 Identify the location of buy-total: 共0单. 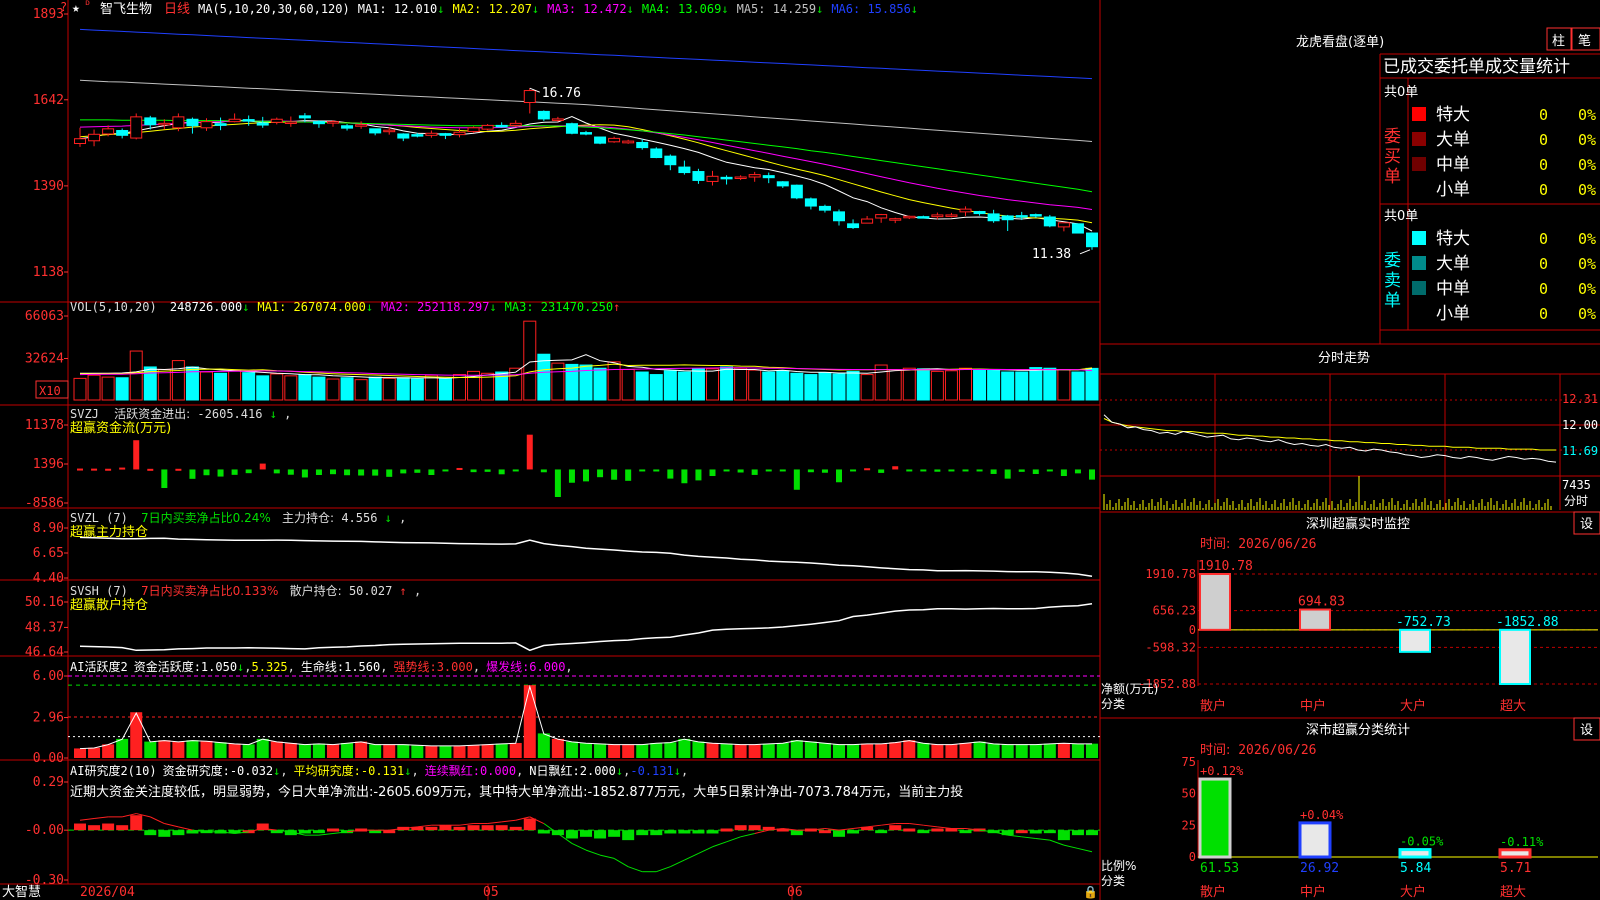
(1401, 92).